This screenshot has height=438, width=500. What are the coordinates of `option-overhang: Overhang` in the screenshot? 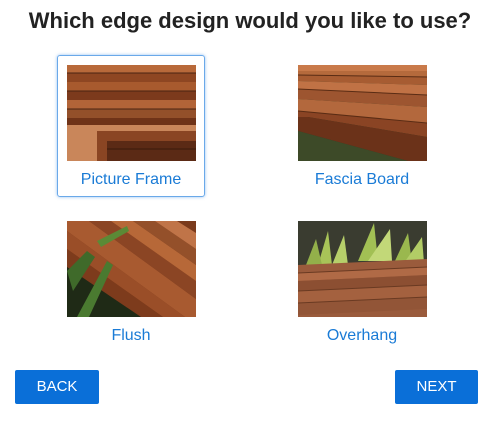 It's located at (362, 282).